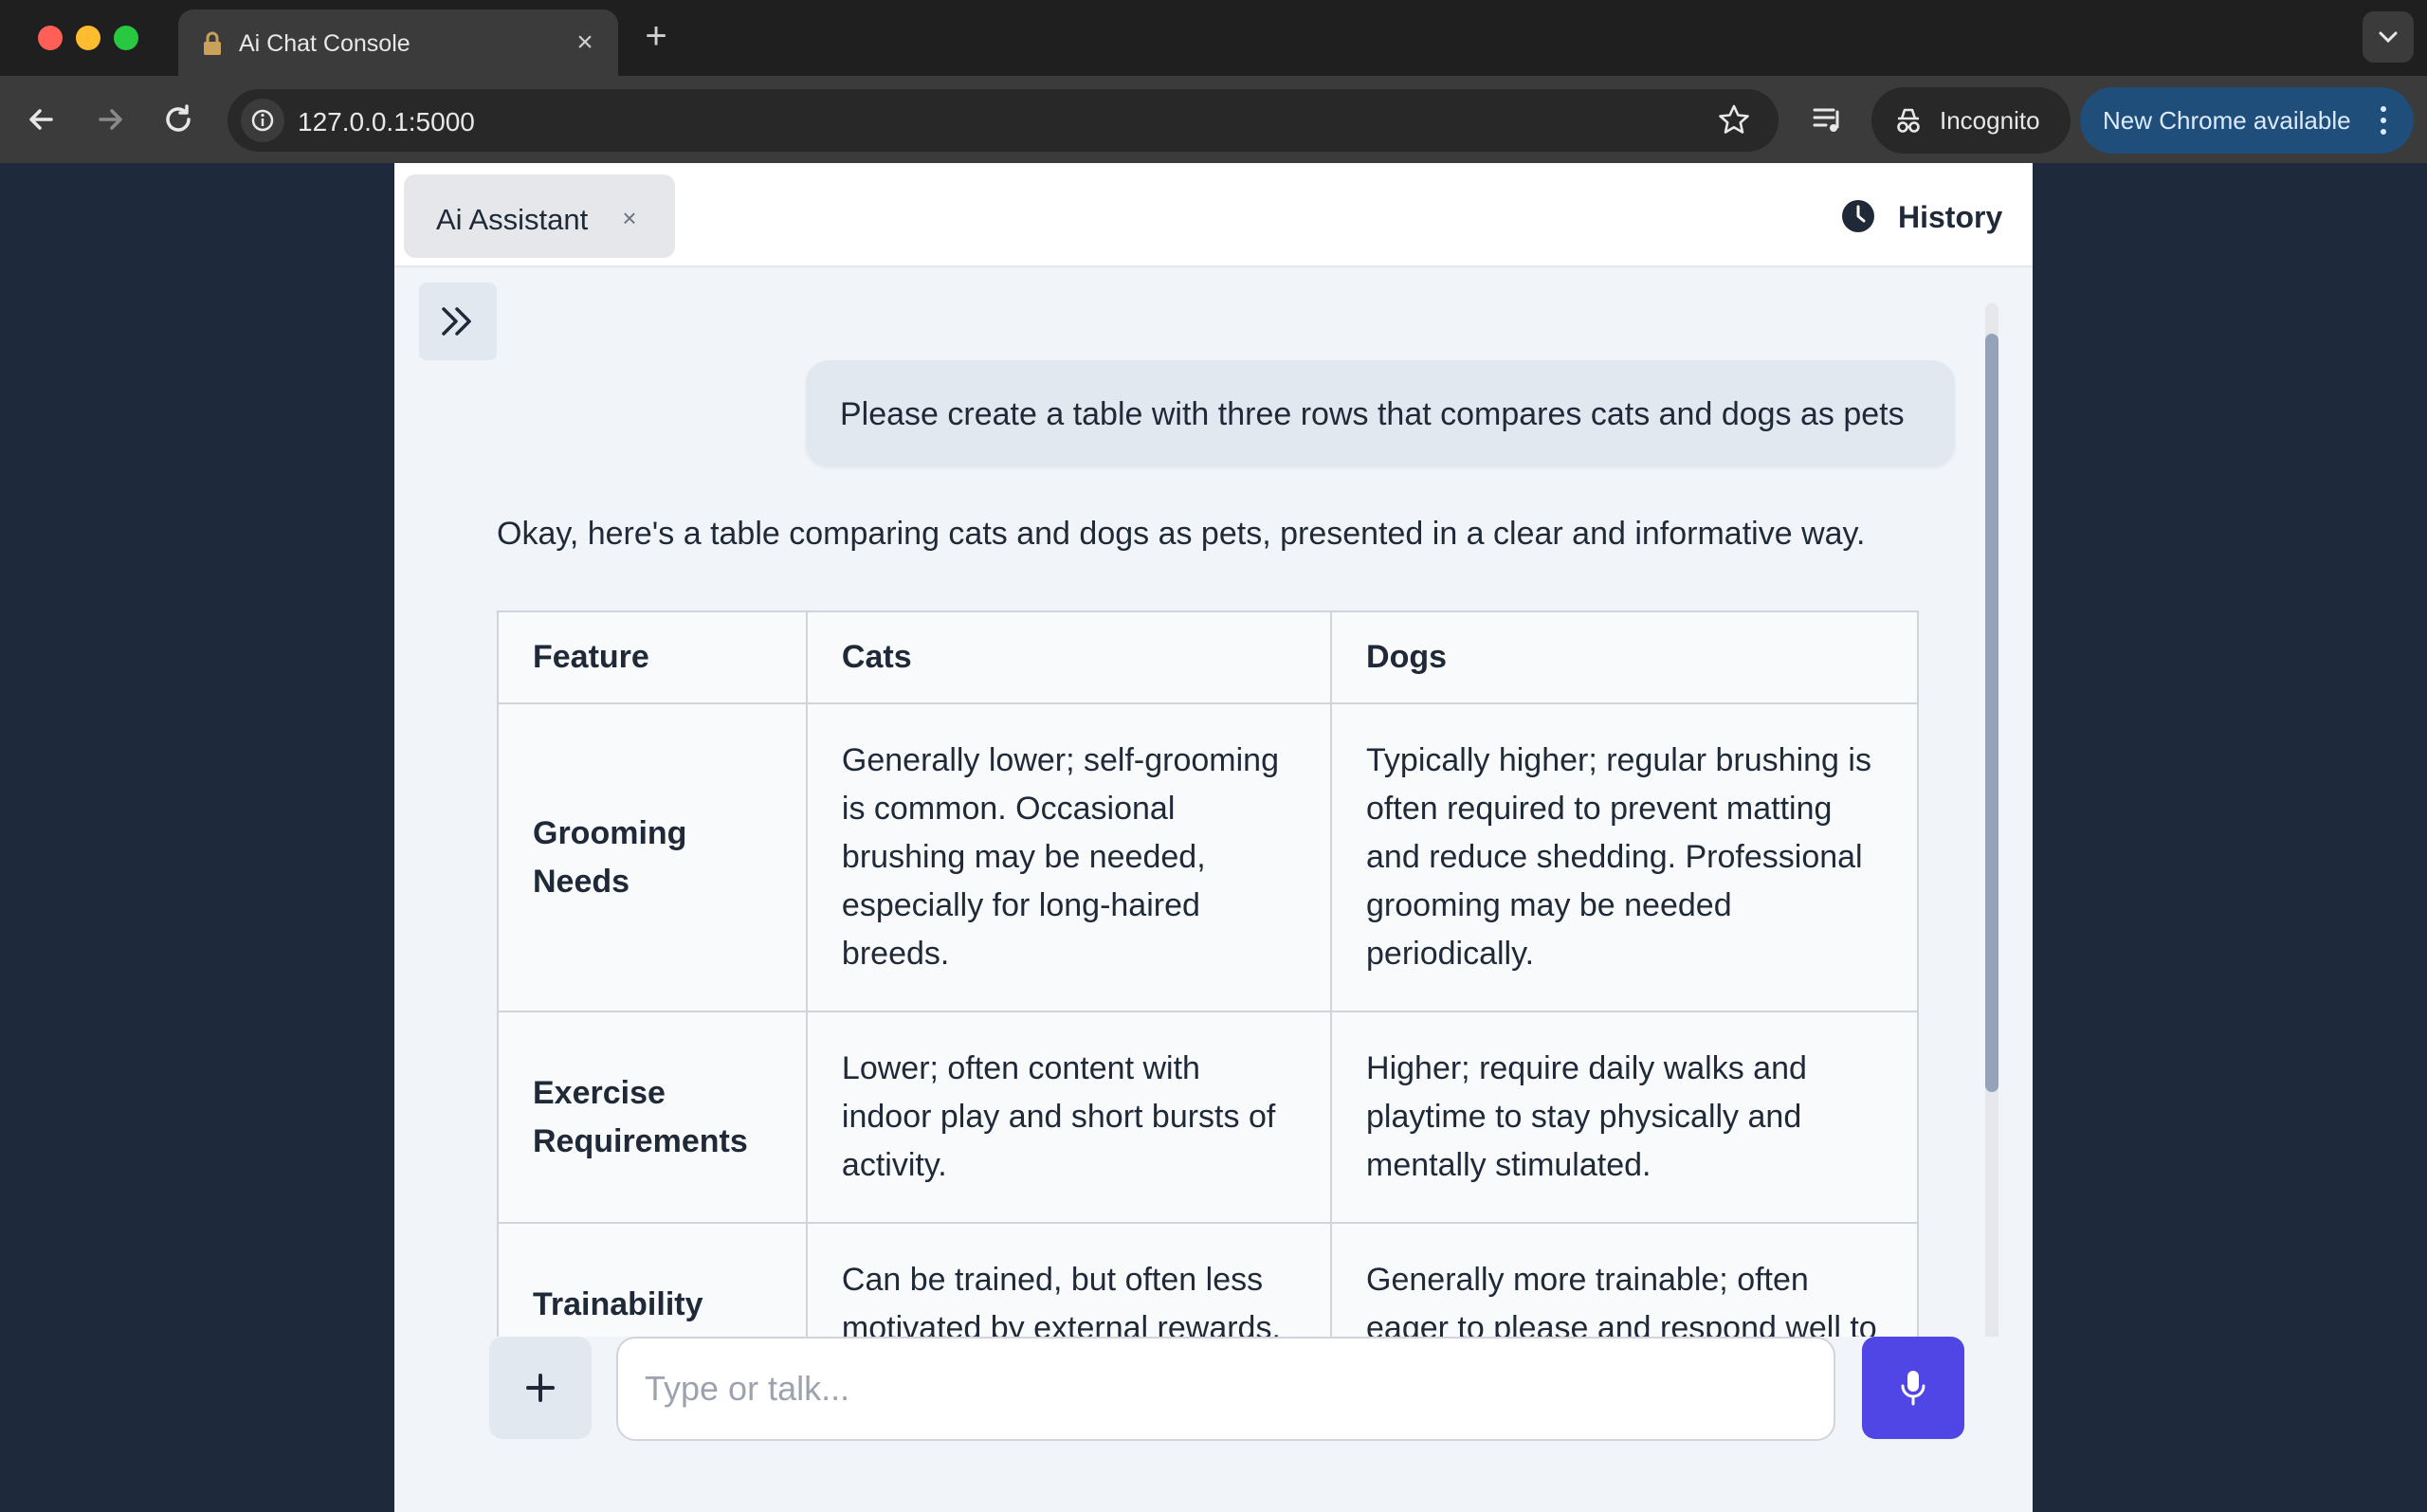 Image resolution: width=2427 pixels, height=1512 pixels. Describe the element at coordinates (386, 122) in the screenshot. I see `url-text: 127.0.0.1:5000` at that location.